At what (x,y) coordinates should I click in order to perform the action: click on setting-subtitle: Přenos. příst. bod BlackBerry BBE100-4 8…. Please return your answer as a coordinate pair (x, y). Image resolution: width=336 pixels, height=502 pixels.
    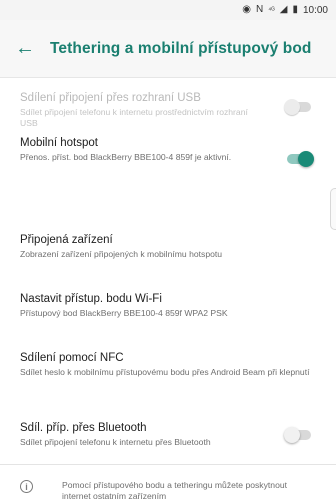
    Looking at the image, I should click on (126, 157).